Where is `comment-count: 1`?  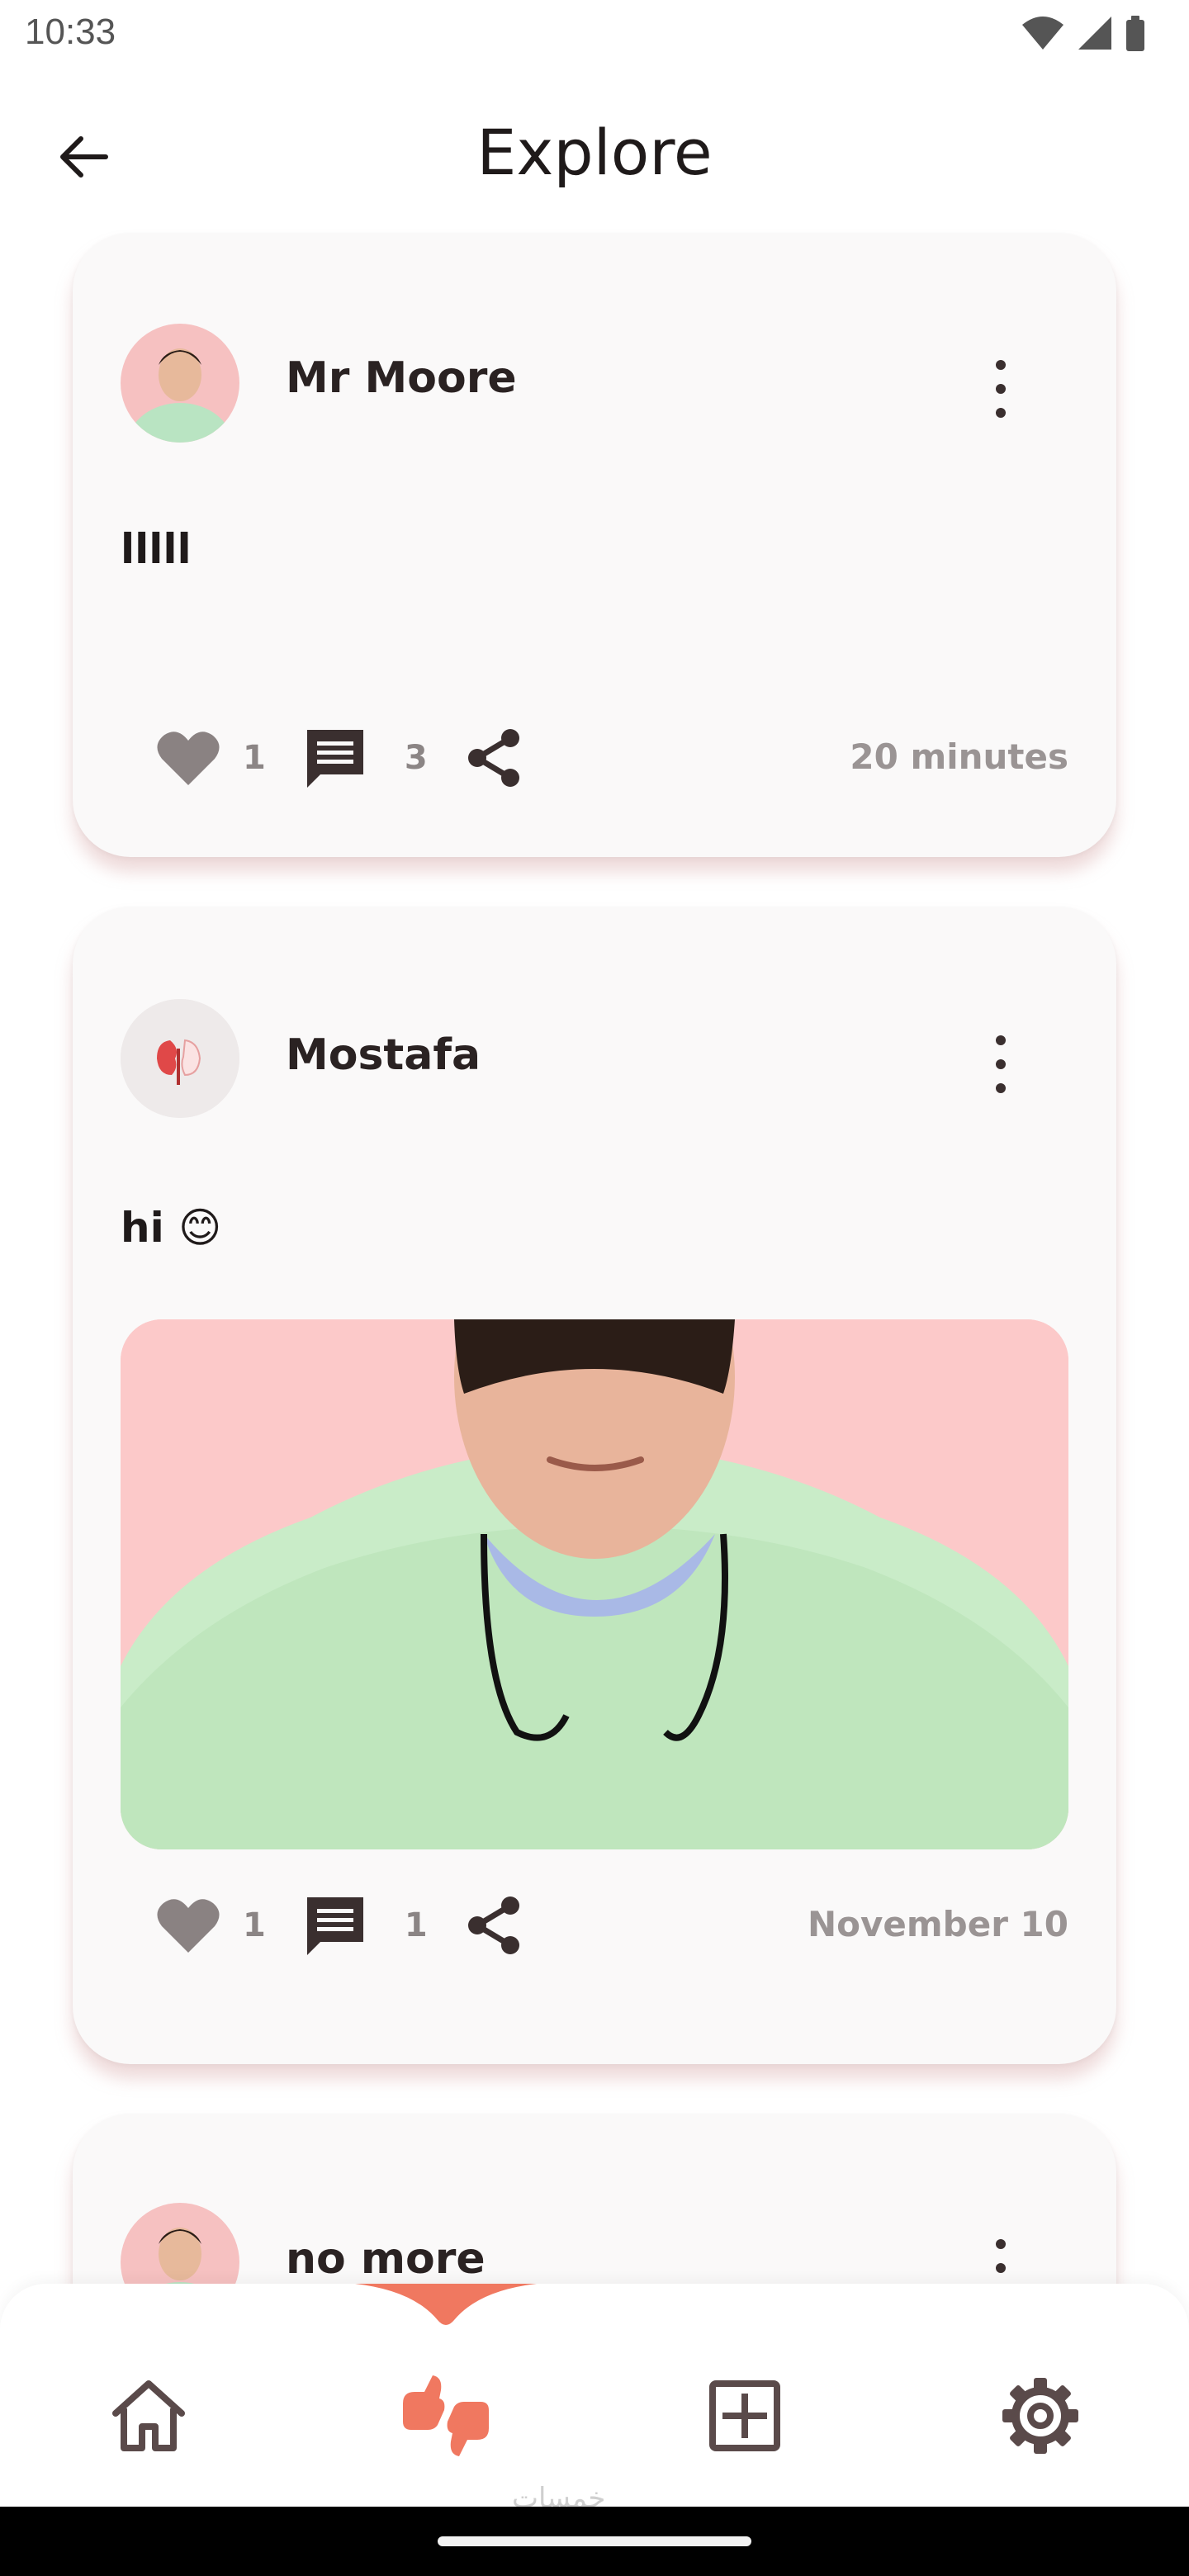
comment-count: 1 is located at coordinates (416, 1925).